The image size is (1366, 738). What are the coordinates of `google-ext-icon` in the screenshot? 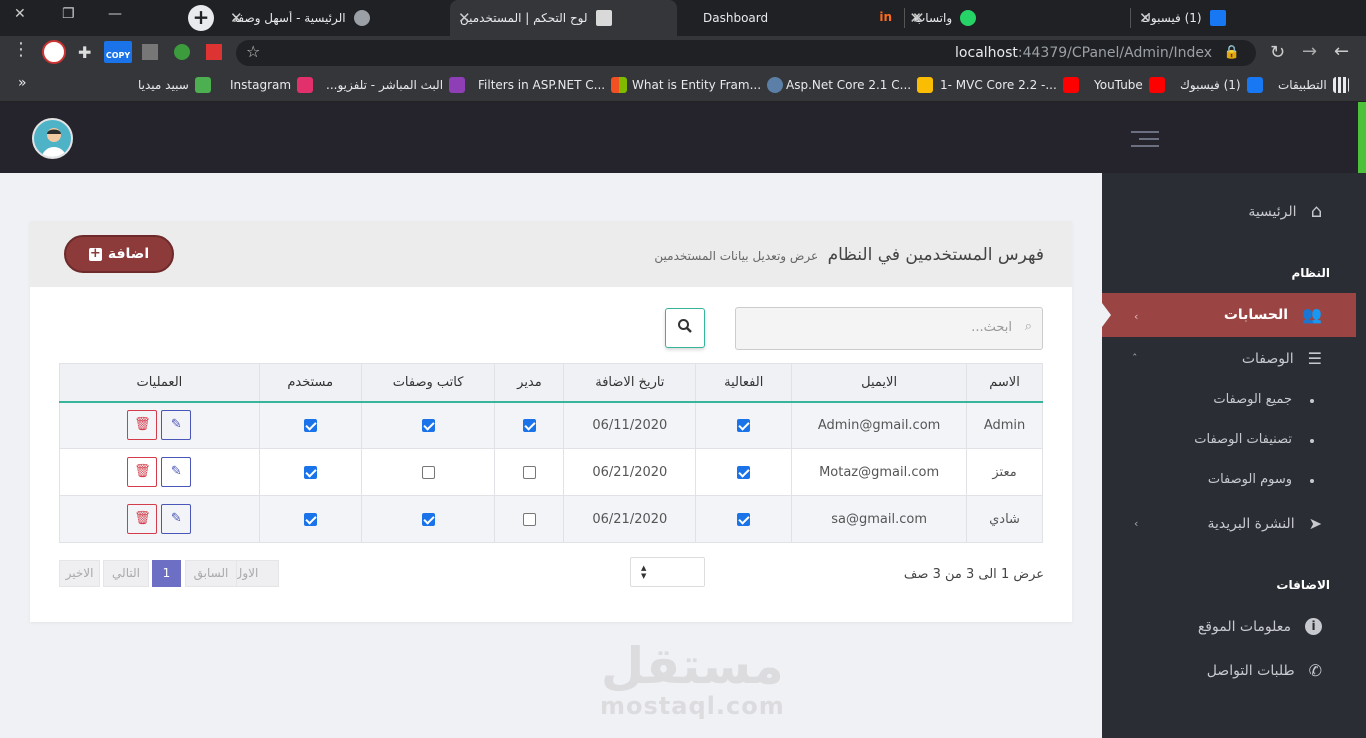 It's located at (182, 52).